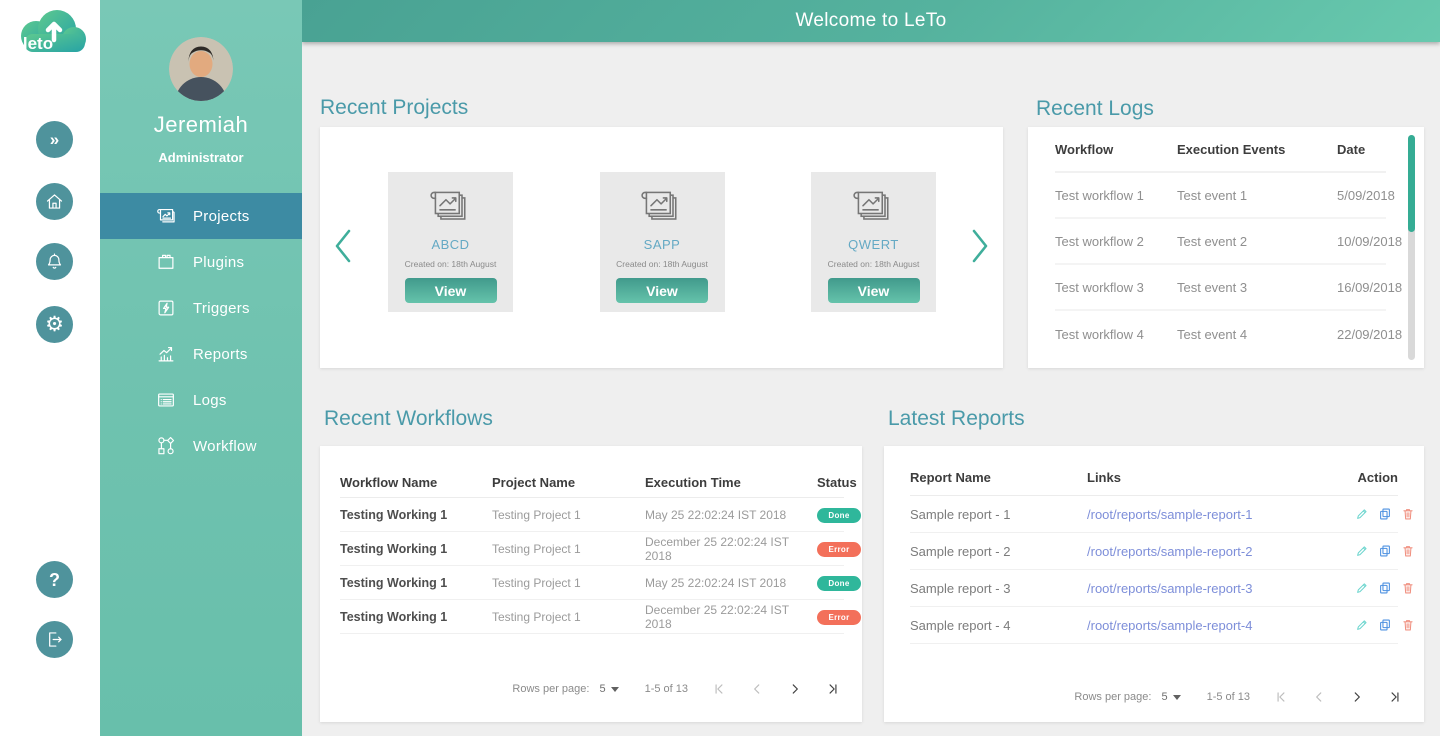 This screenshot has width=1440, height=736. What do you see at coordinates (54, 201) in the screenshot?
I see `home-button` at bounding box center [54, 201].